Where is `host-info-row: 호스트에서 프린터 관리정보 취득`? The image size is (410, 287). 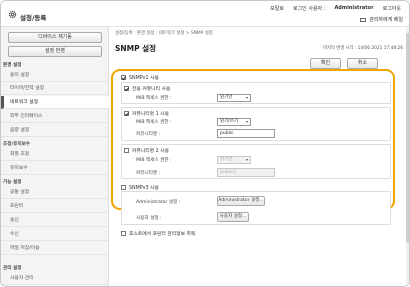 host-info-row: 호스트에서 프린터 관리정보 취득 is located at coordinates (158, 233).